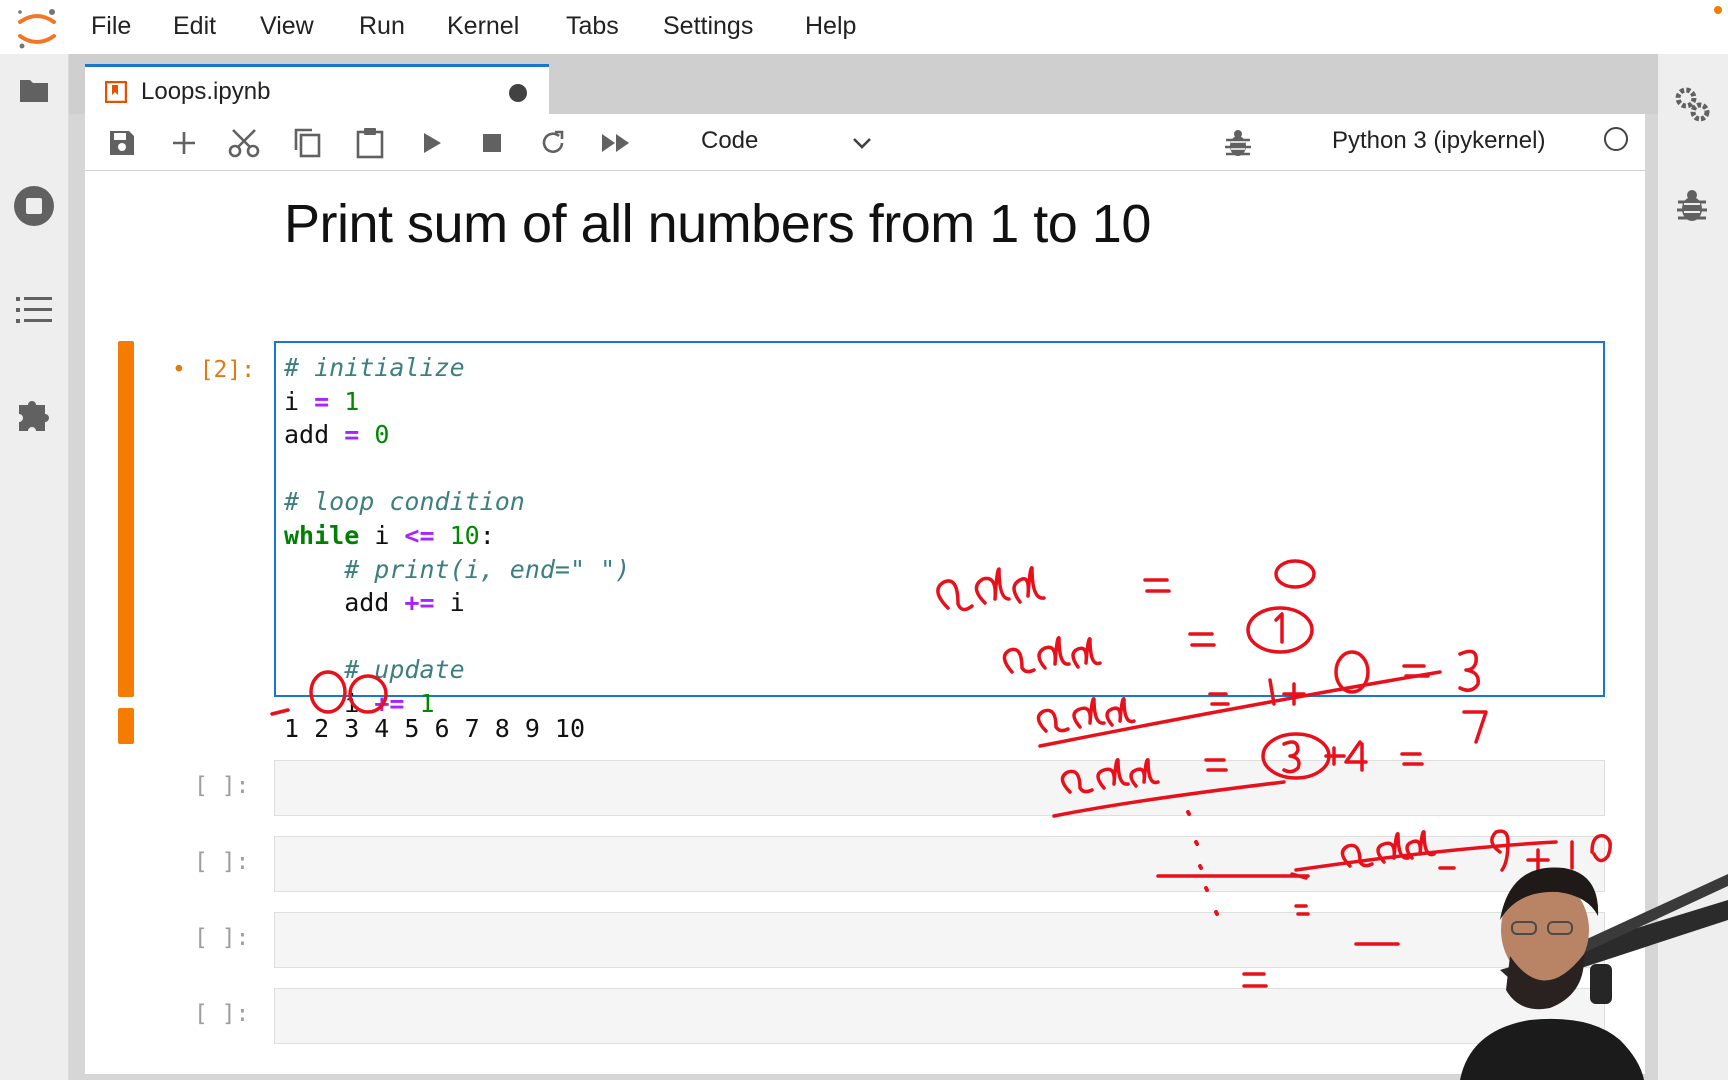  What do you see at coordinates (616, 143) in the screenshot?
I see `fast-forward-icon` at bounding box center [616, 143].